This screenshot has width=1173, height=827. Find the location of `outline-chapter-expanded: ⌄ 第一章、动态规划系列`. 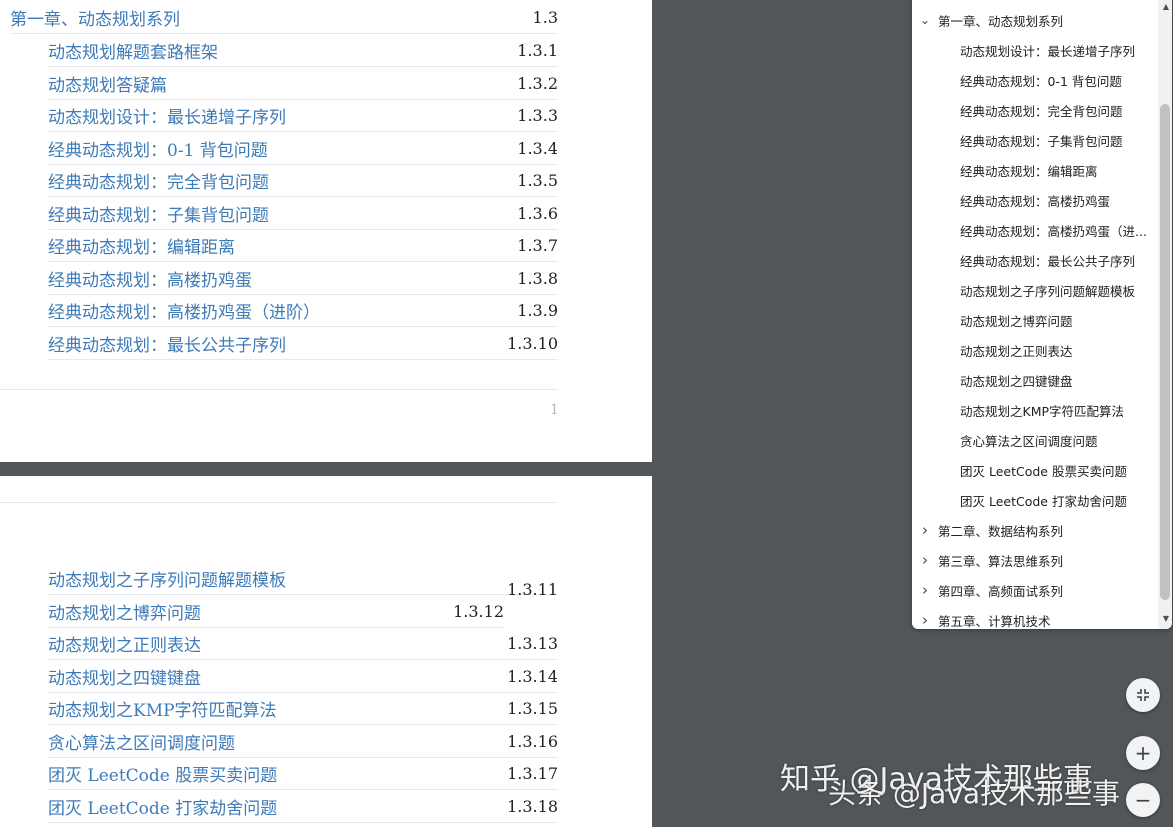

outline-chapter-expanded: ⌄ 第一章、动态规划系列 is located at coordinates (990, 20).